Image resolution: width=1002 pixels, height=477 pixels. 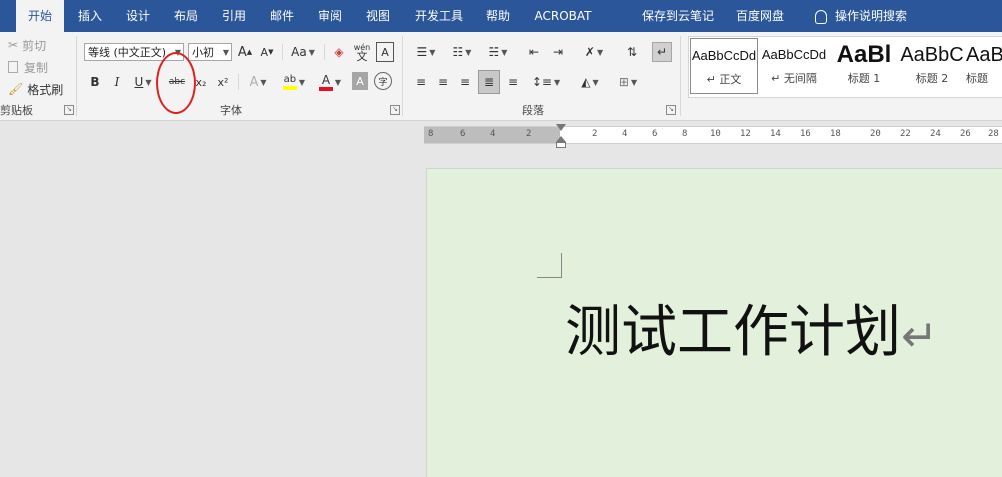 What do you see at coordinates (325, 88) in the screenshot?
I see `font-color-swatch` at bounding box center [325, 88].